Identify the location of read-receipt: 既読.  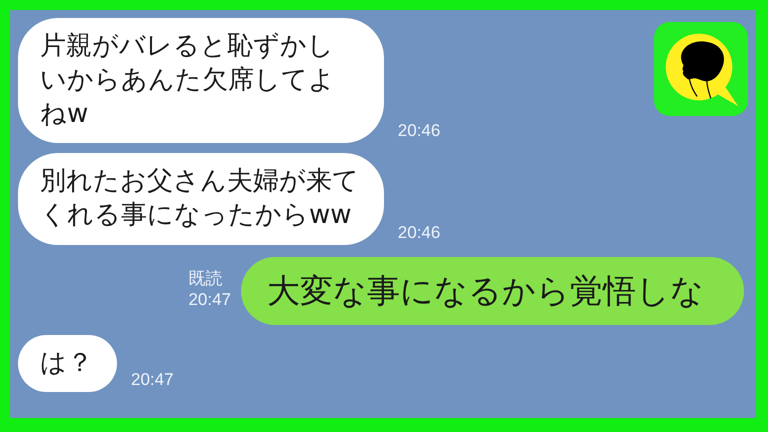
(205, 279).